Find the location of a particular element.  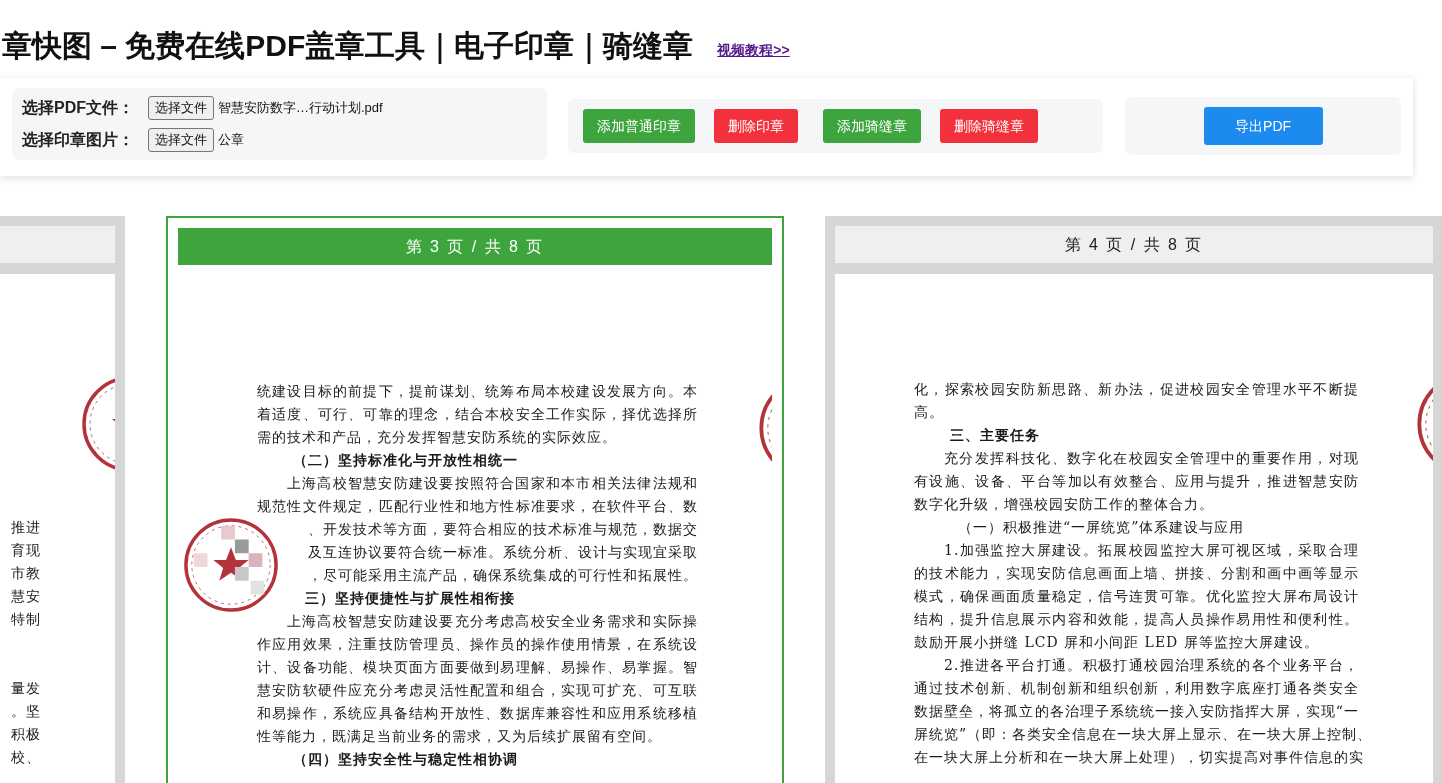

field-label: 选择印章图片： is located at coordinates (78, 140).